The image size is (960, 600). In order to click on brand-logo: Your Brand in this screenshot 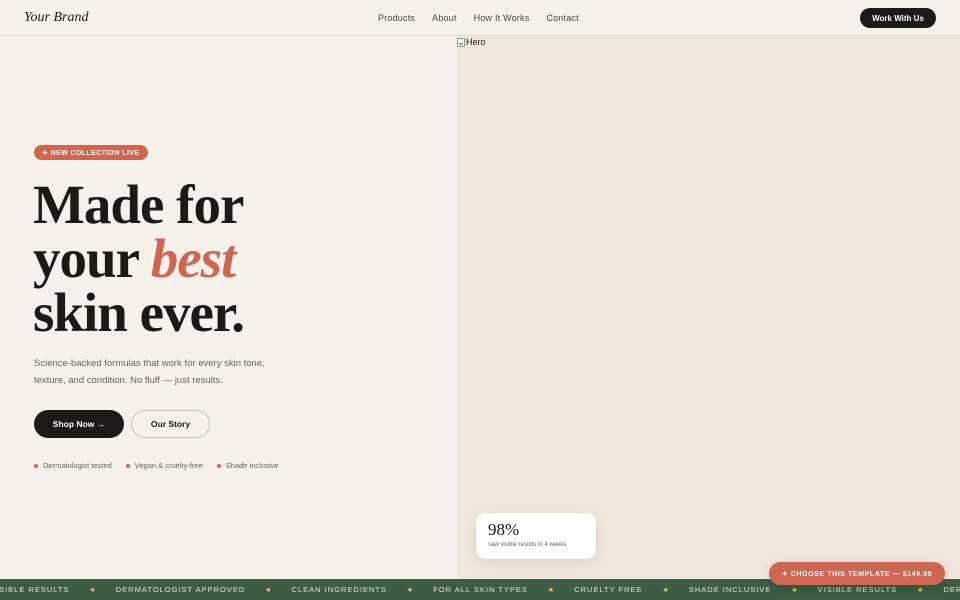, I will do `click(56, 18)`.